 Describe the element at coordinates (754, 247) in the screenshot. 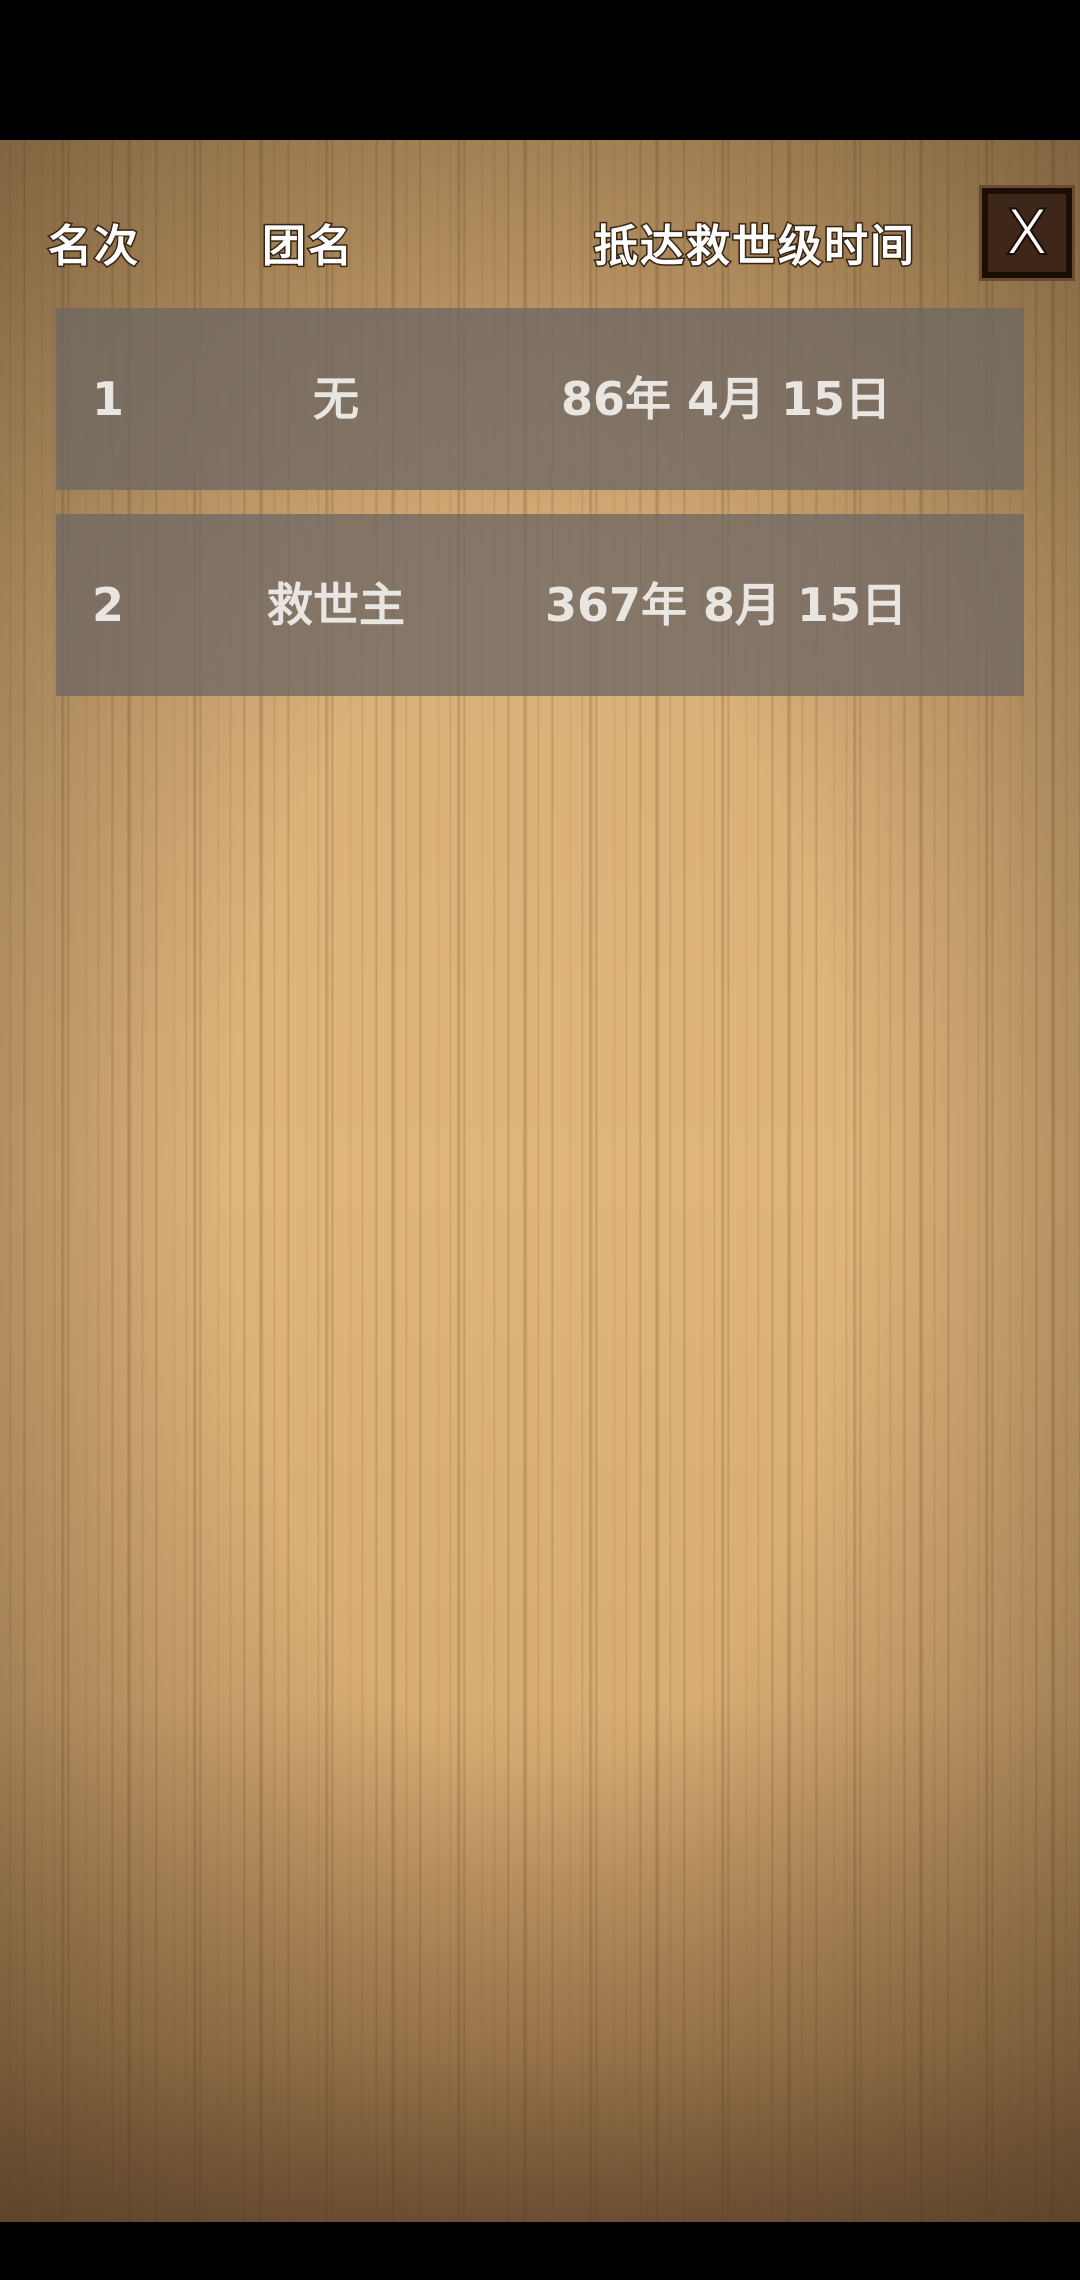

I see `header-arrival-time: 抵达救世级时间` at that location.